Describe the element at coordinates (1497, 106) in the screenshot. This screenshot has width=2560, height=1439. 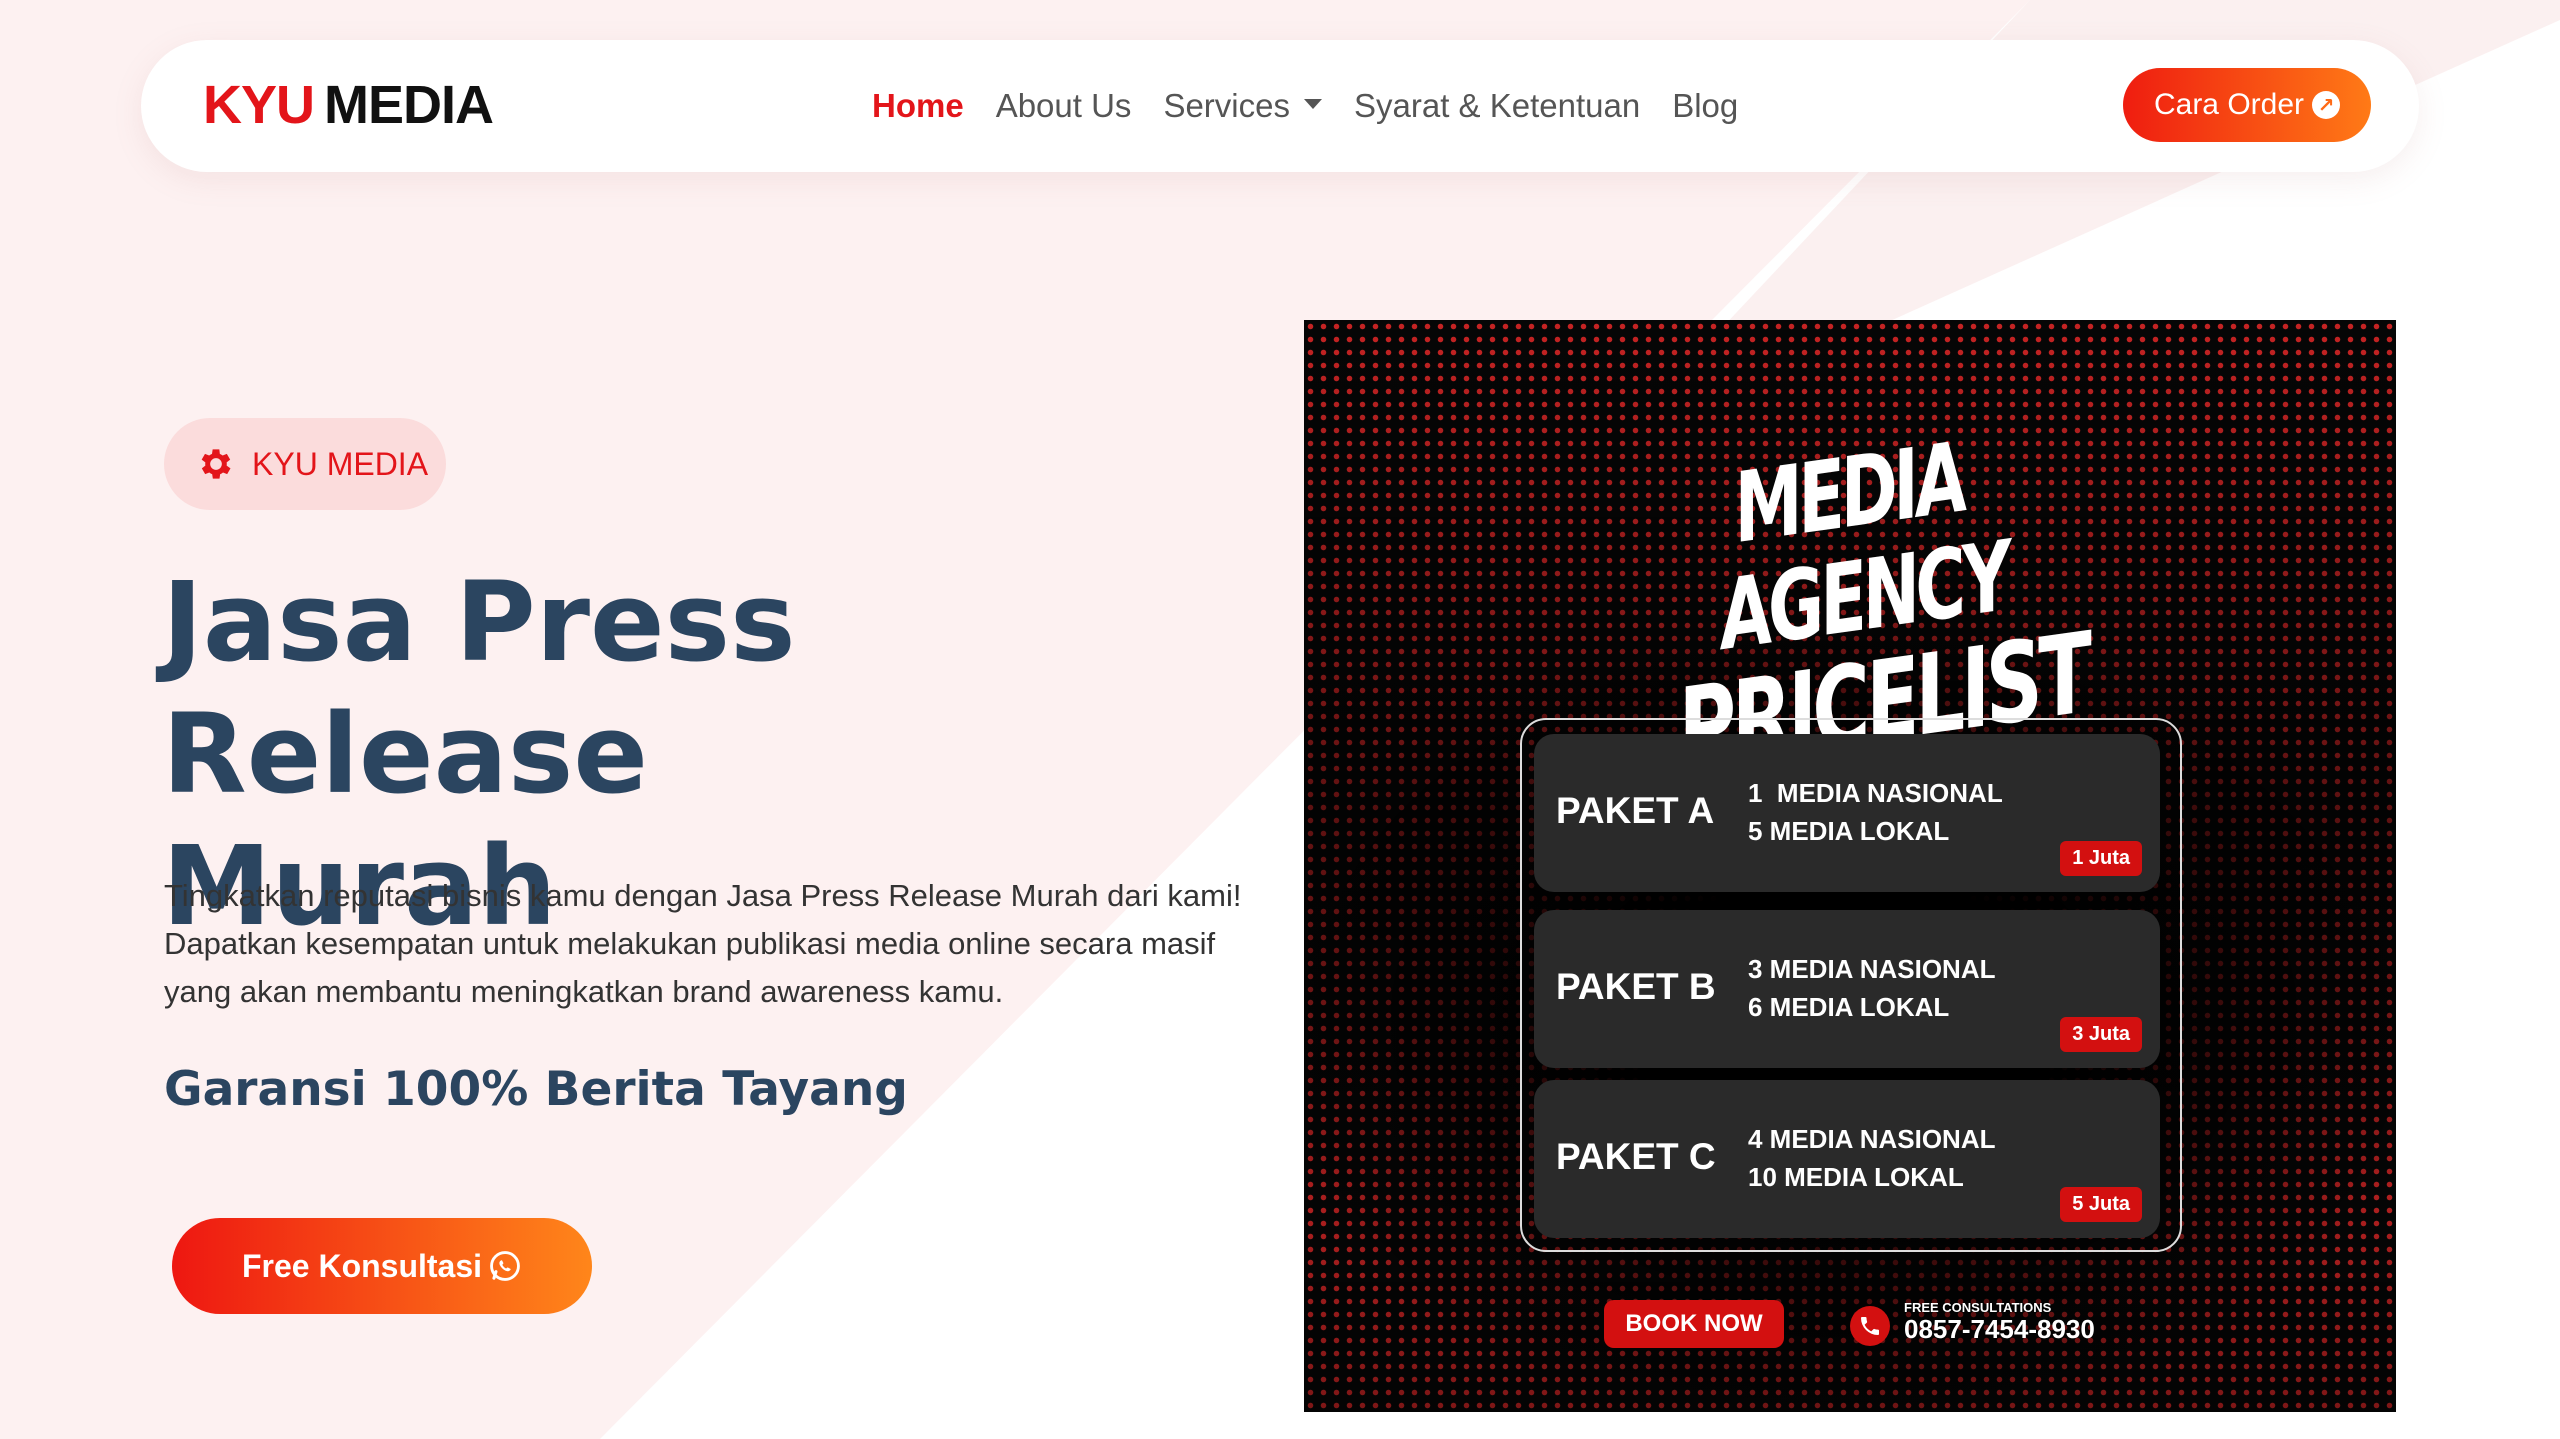
I see `nav-syarat-ketentuan: Syarat & Ketentuan` at that location.